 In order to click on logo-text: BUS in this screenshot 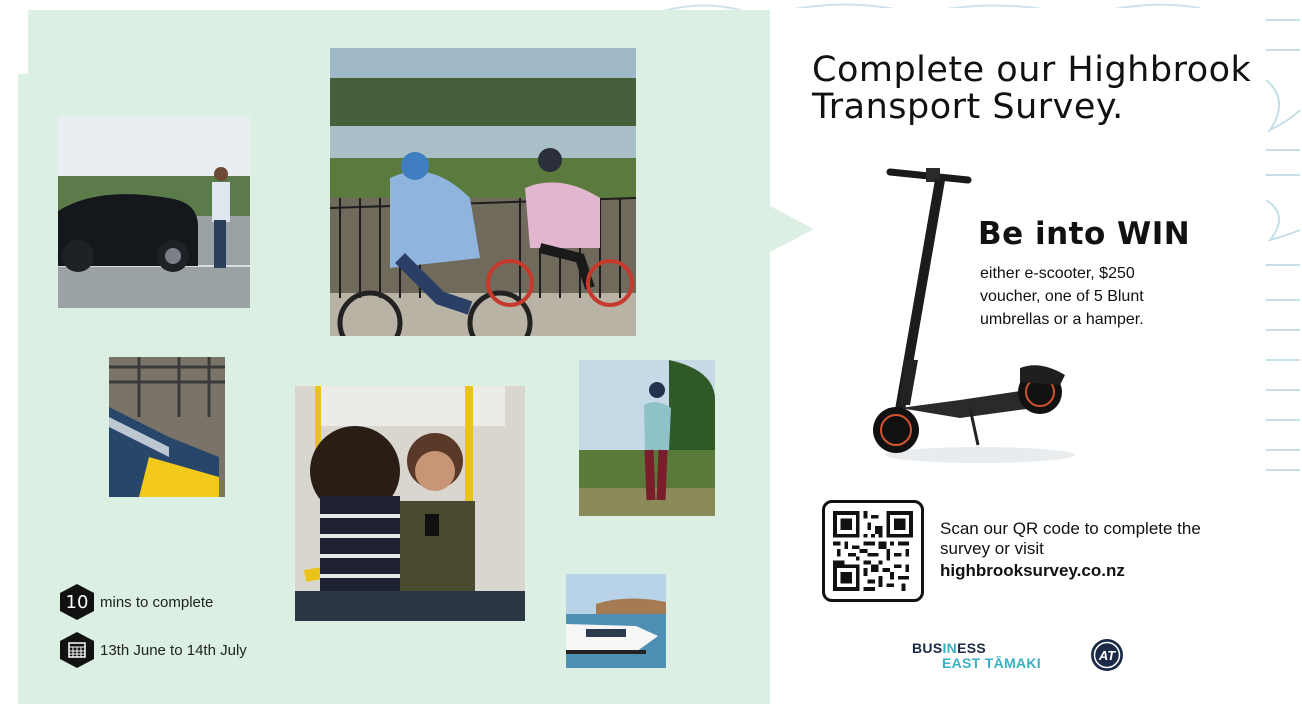, I will do `click(927, 648)`.